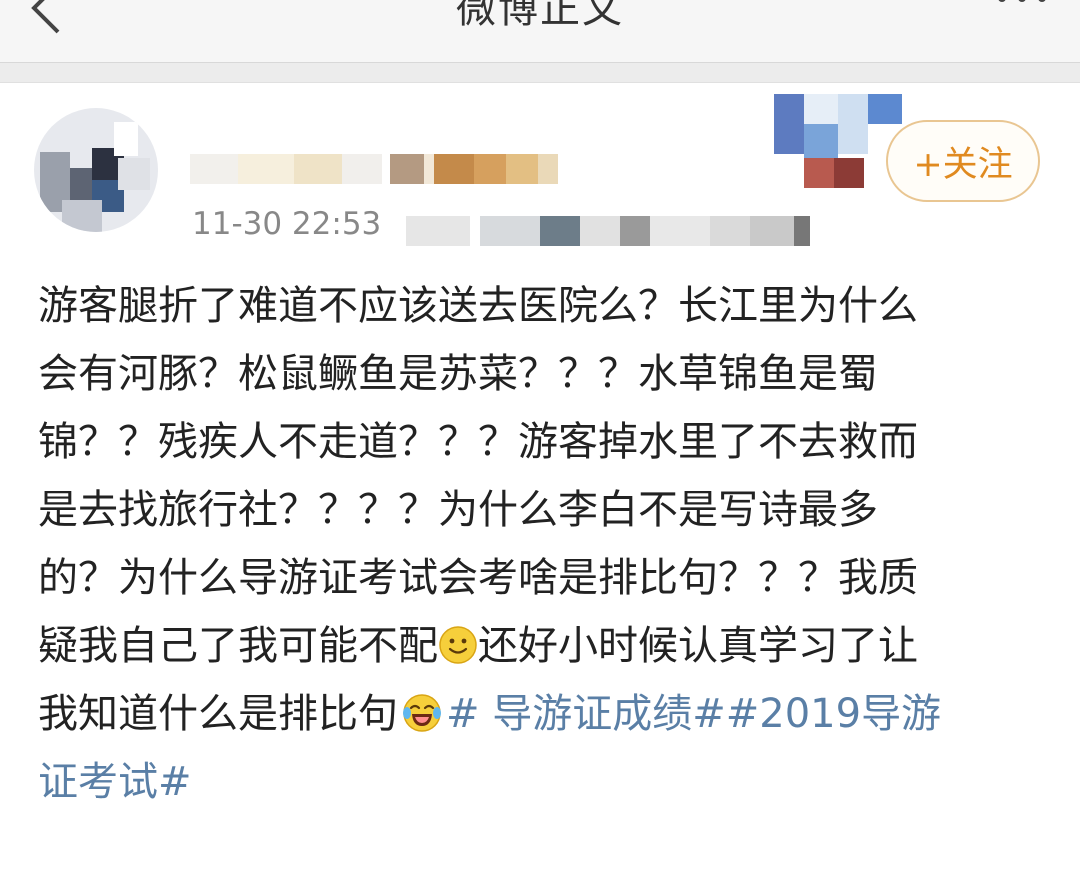  What do you see at coordinates (458, 374) in the screenshot?
I see `content-line: 会有河豚？松鼠鳜鱼是苏菜？？？水草锦鱼是蜀` at bounding box center [458, 374].